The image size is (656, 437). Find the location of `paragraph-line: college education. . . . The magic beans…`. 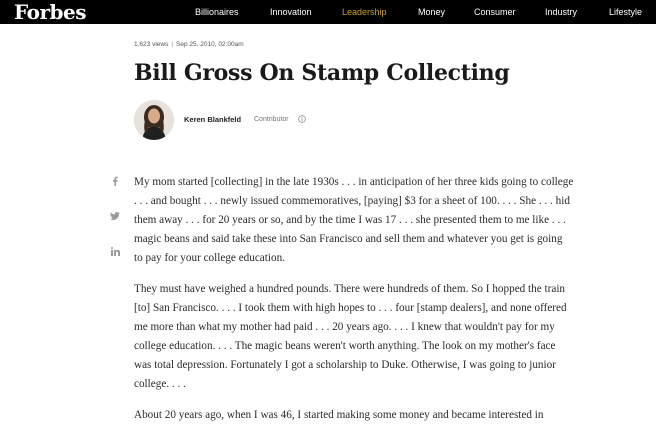

paragraph-line: college education. . . . The magic beans… is located at coordinates (345, 346).